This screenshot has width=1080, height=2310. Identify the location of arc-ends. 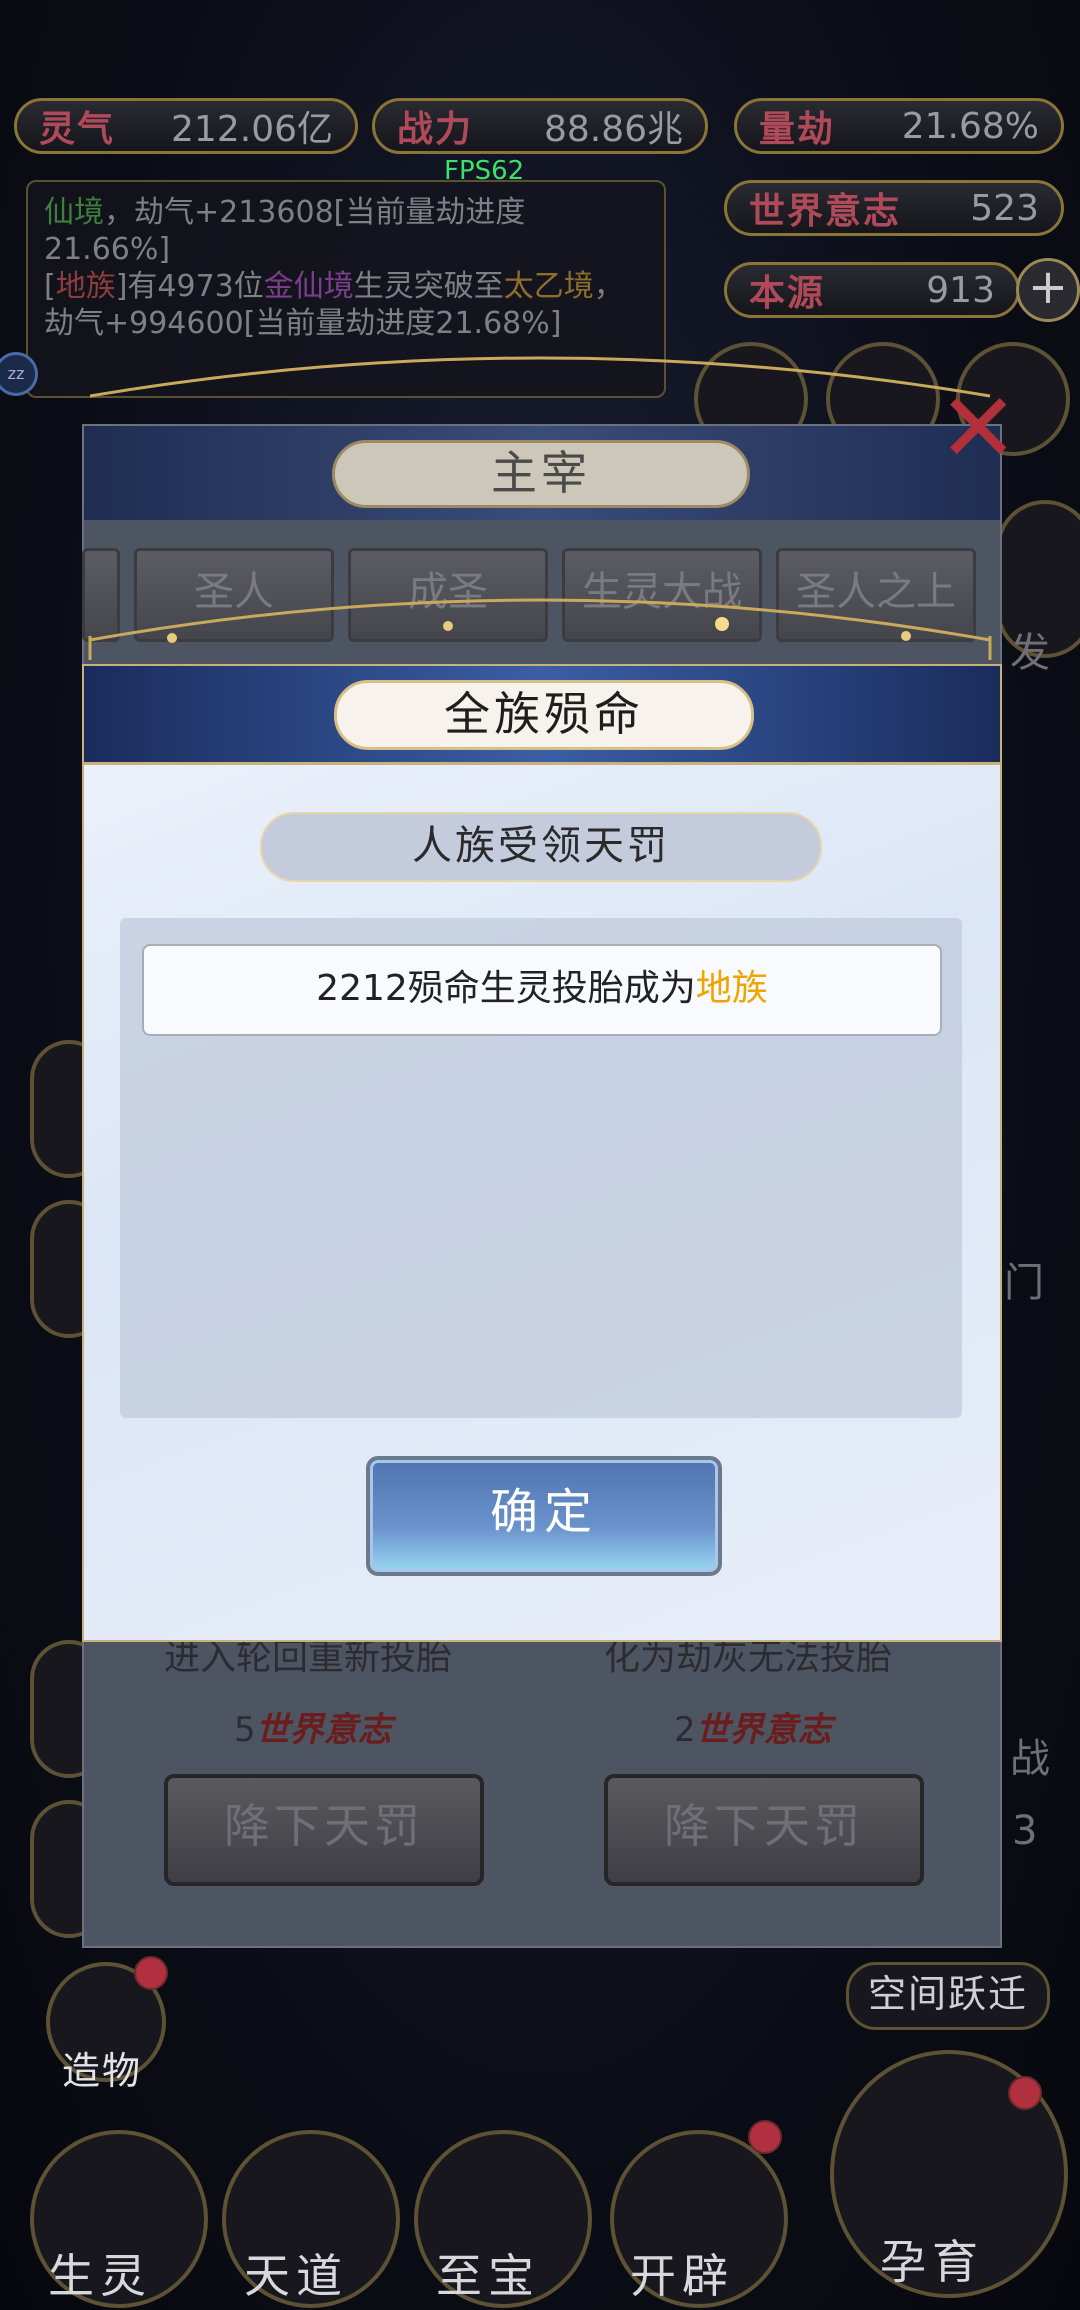
(540, 648).